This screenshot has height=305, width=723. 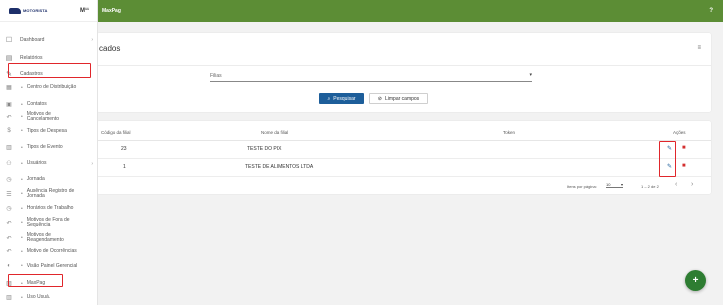 I want to click on cell-nome: TESTE DO PIX, so click(x=264, y=149).